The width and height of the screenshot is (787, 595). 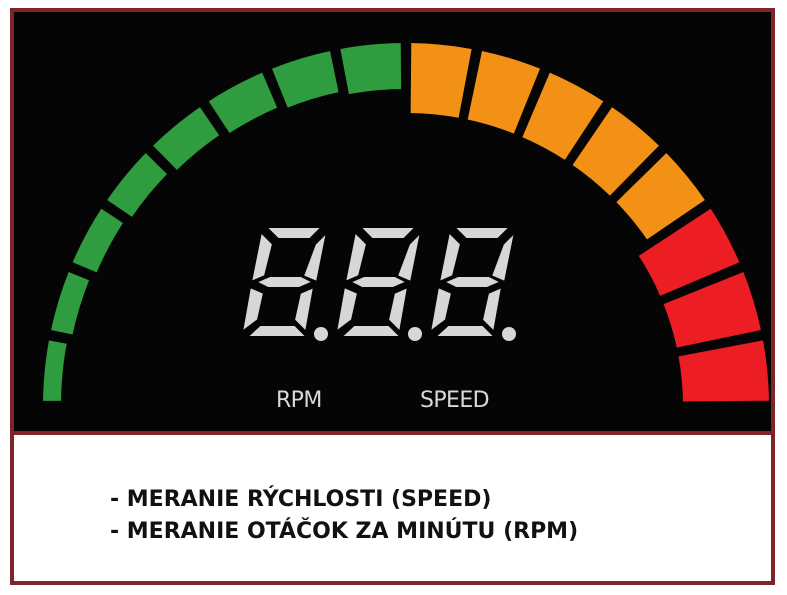 I want to click on caption-rpm-line: - MERANIE OTÁČOK ZA MINÚTU (RPM), so click(x=344, y=531).